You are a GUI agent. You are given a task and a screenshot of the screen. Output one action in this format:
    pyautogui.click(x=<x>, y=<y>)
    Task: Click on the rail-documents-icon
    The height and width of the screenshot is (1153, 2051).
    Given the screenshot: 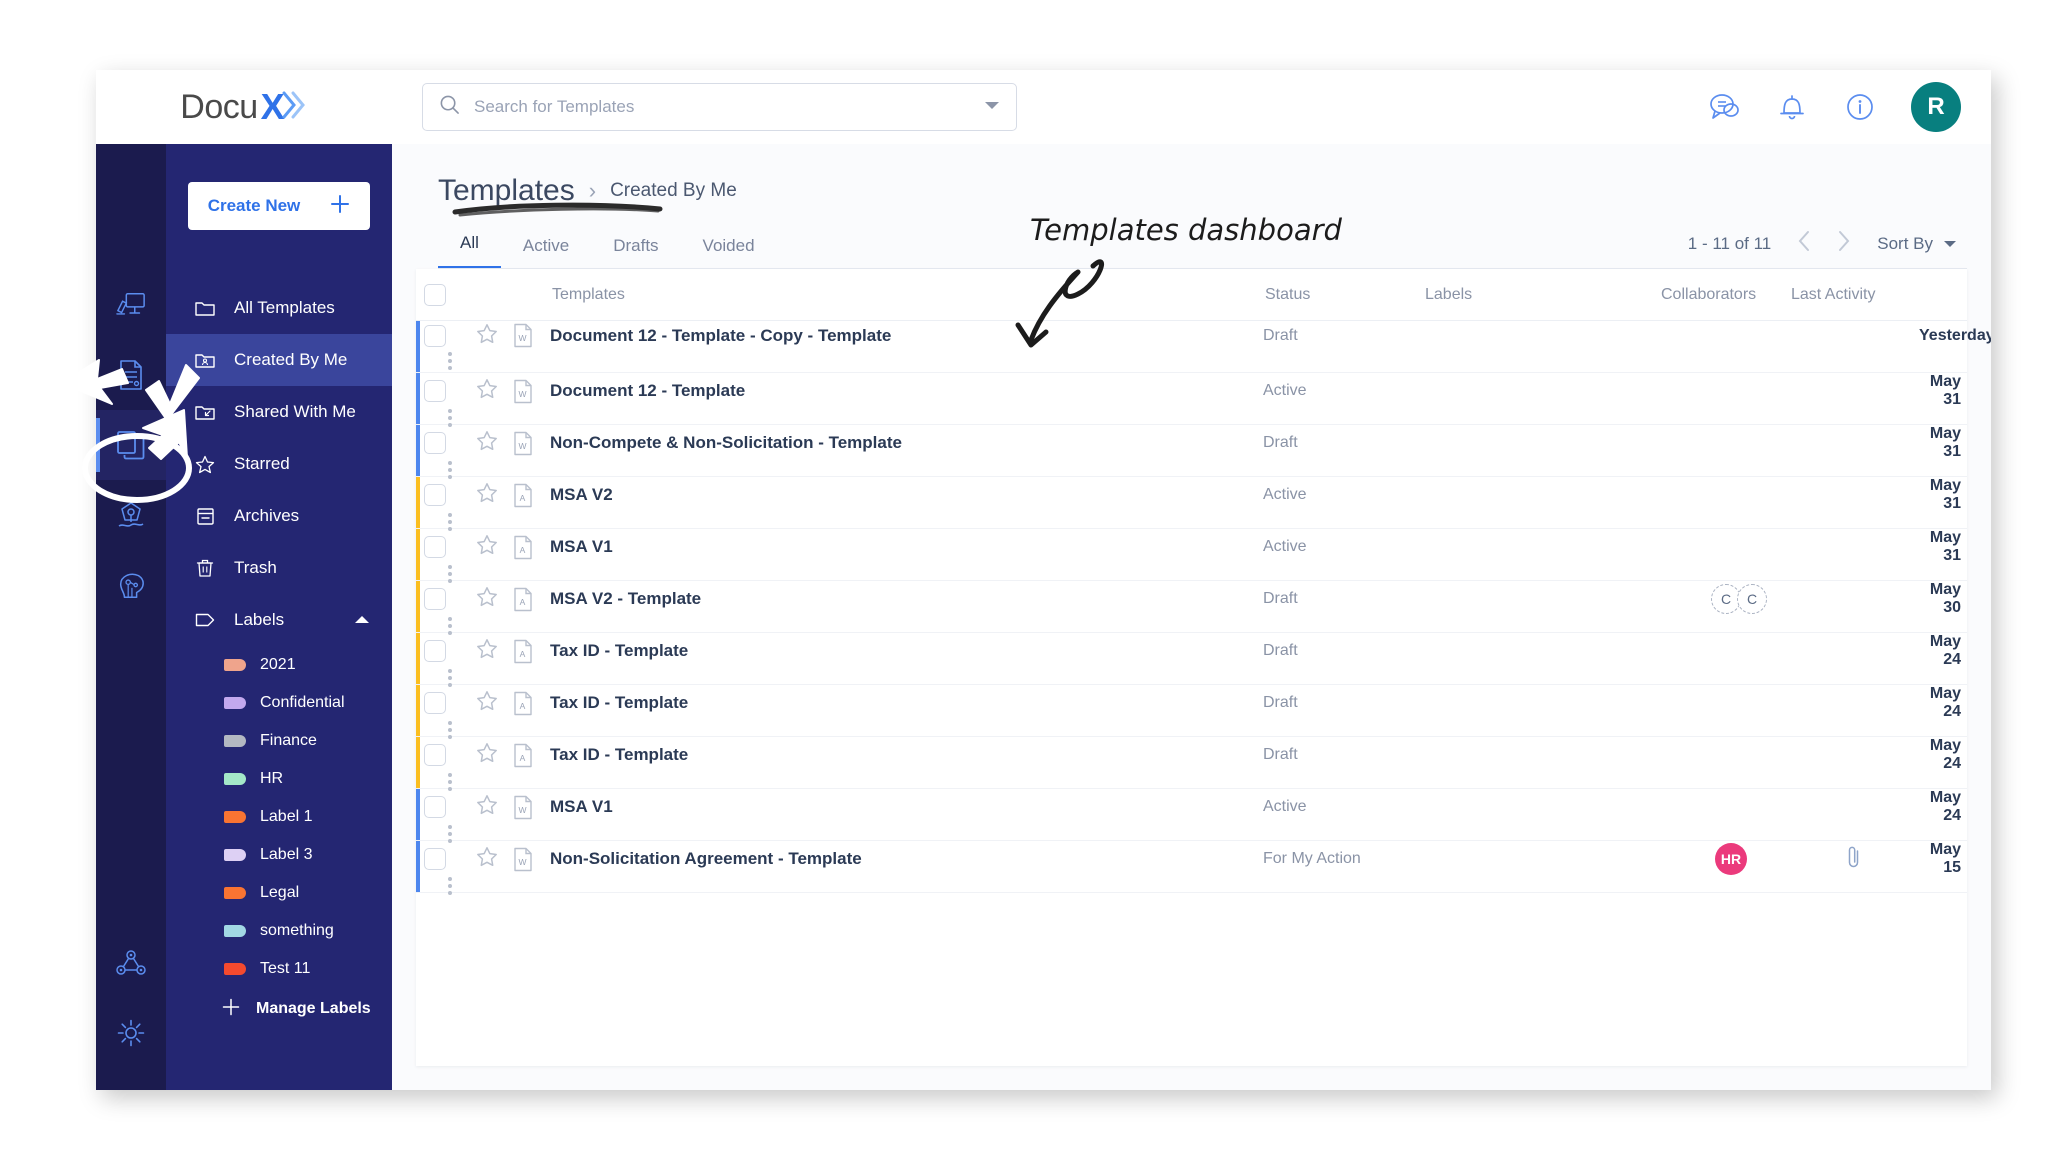 What is the action you would take?
    pyautogui.click(x=131, y=375)
    